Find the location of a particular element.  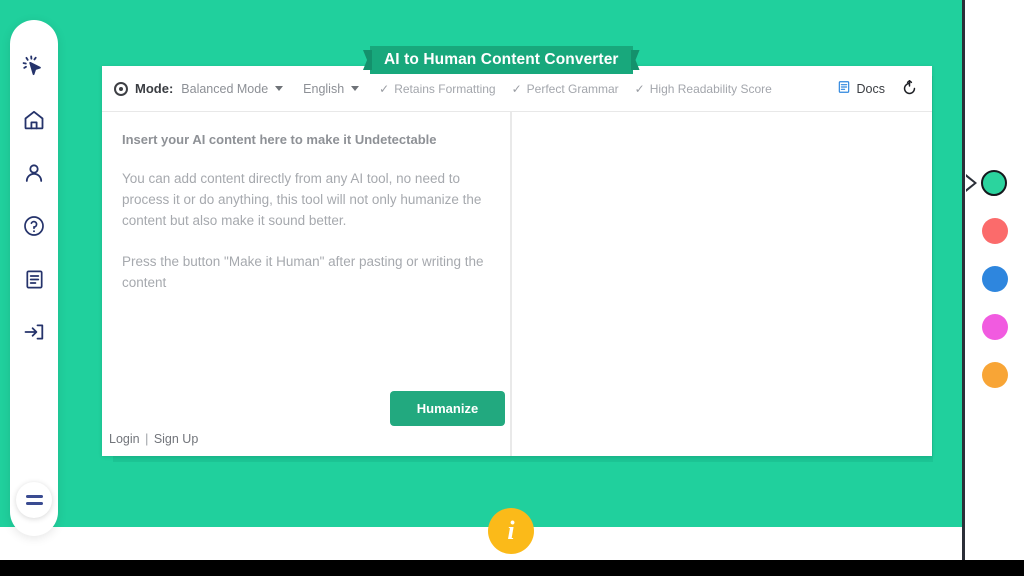

help-circle-icon is located at coordinates (34, 226).